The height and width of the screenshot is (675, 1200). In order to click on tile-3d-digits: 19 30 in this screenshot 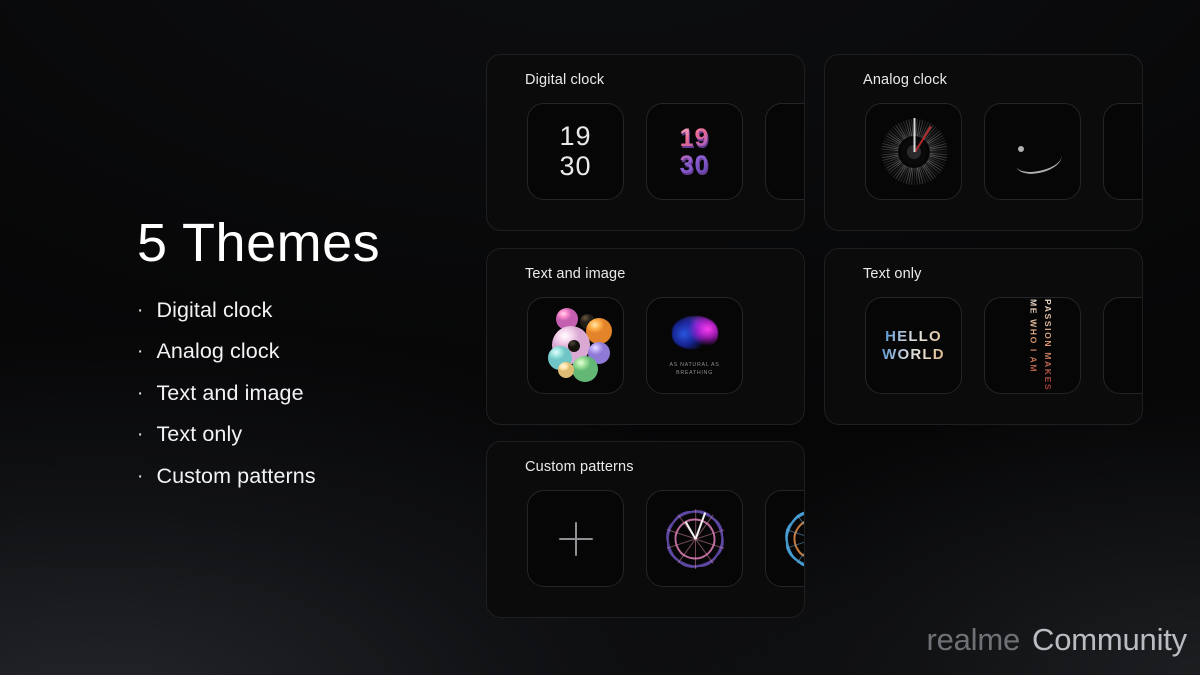, I will do `click(694, 151)`.